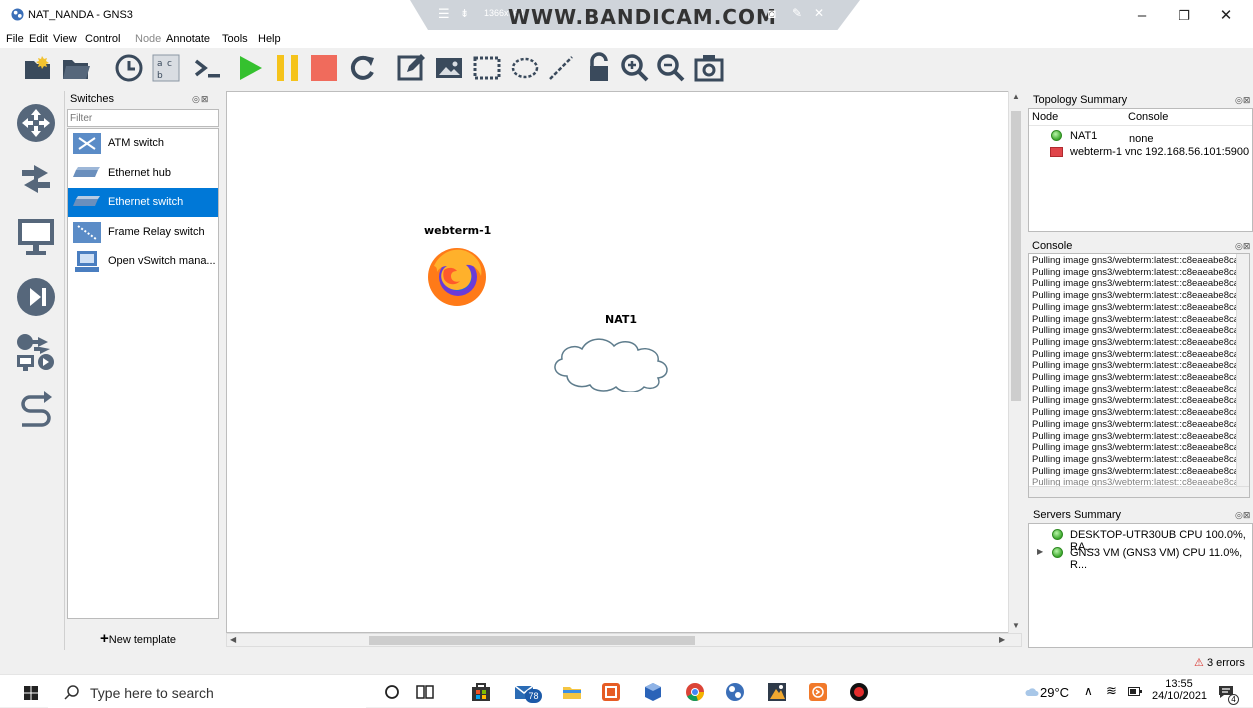  What do you see at coordinates (1180, 696) in the screenshot?
I see `clock-date: 24/10/2021` at bounding box center [1180, 696].